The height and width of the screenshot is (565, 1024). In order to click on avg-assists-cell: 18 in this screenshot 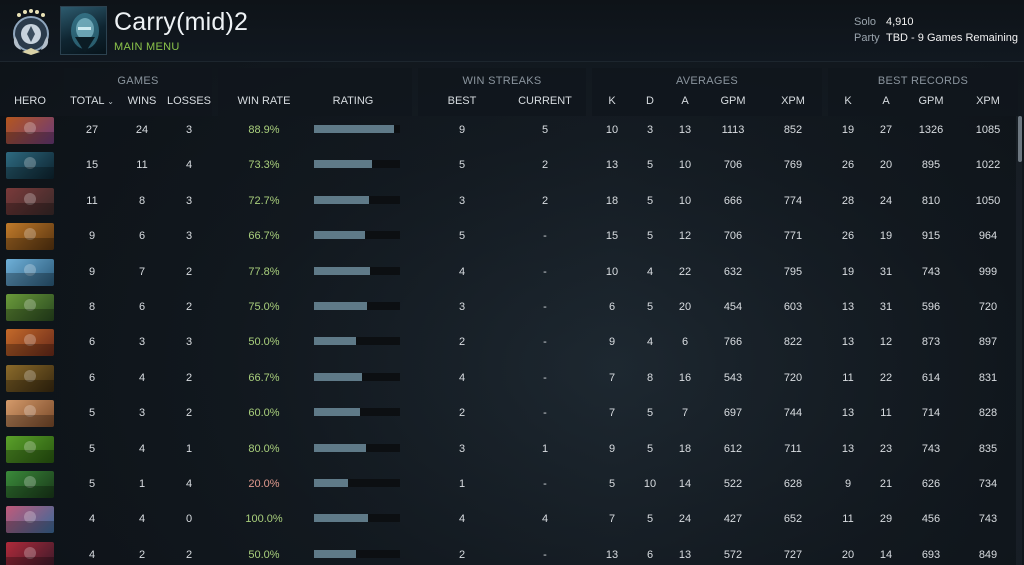, I will do `click(685, 448)`.